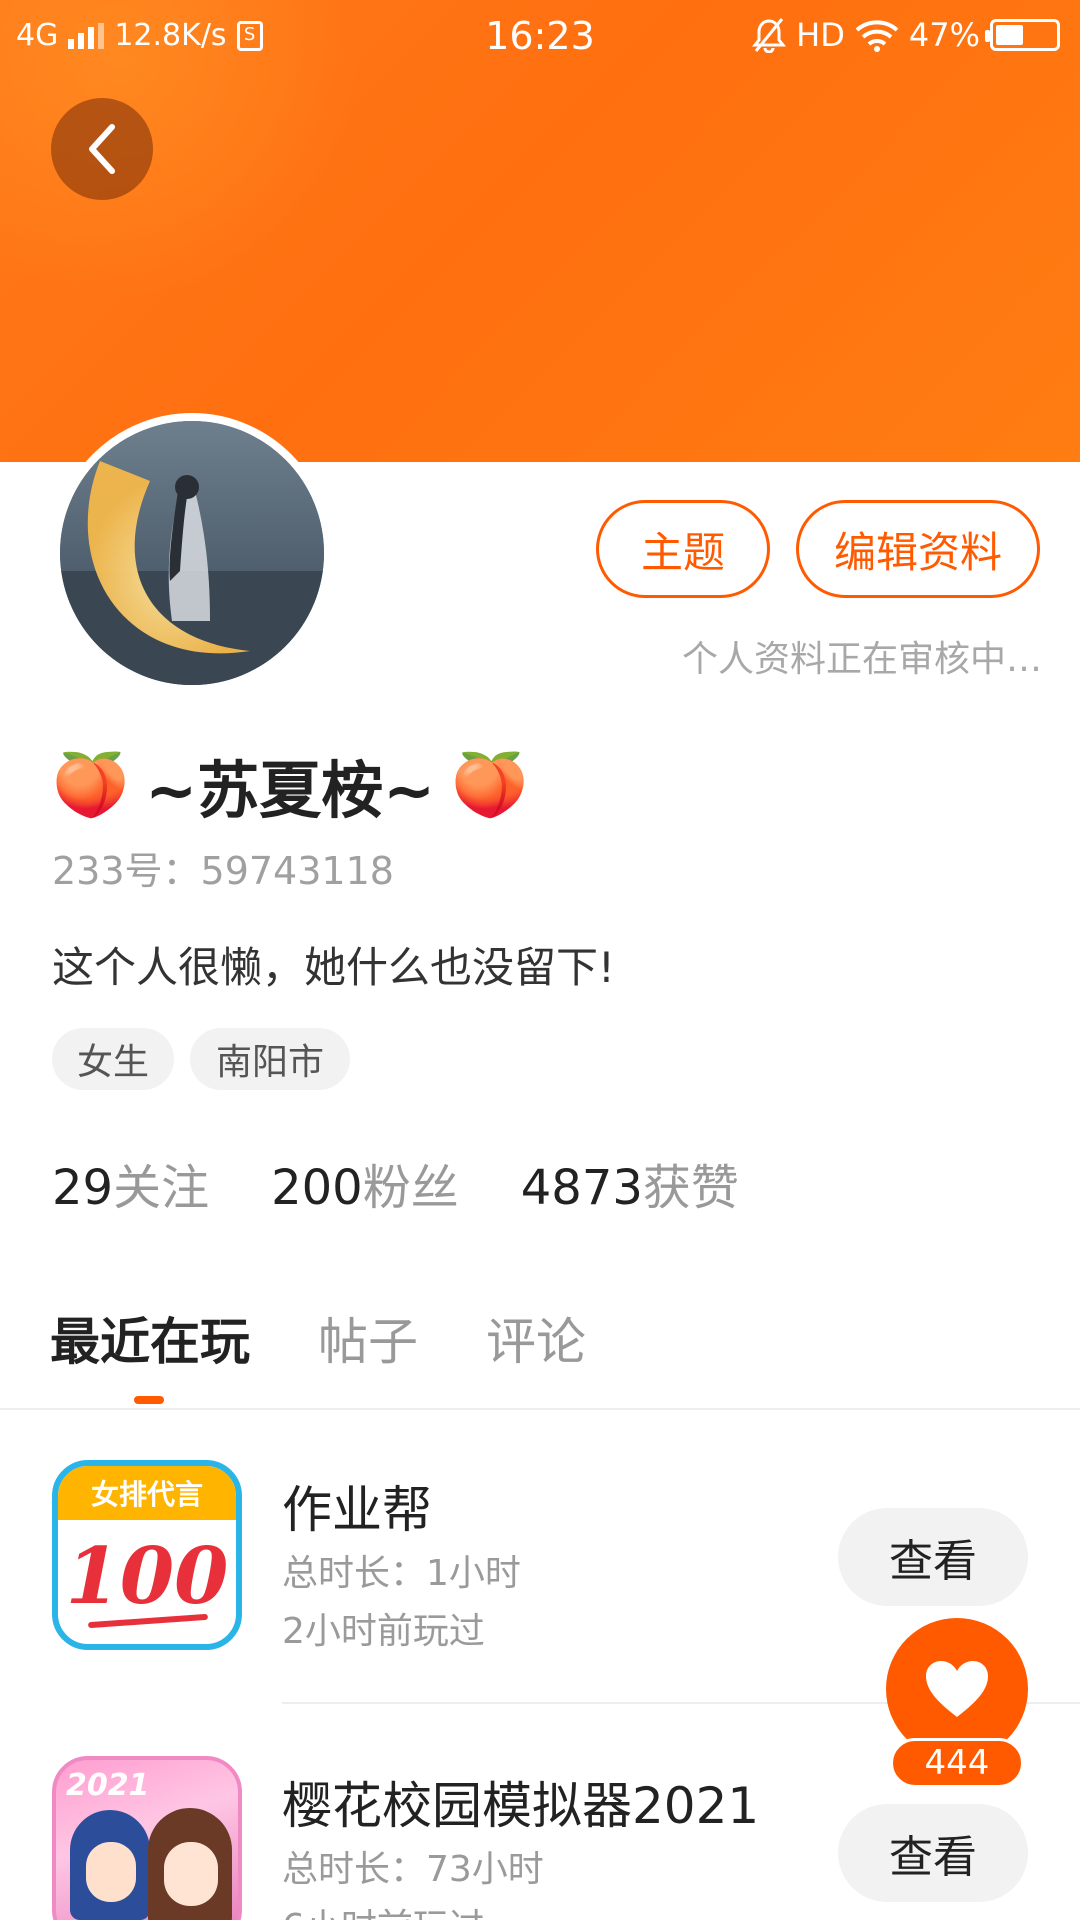  I want to click on hd-label: HD, so click(820, 35).